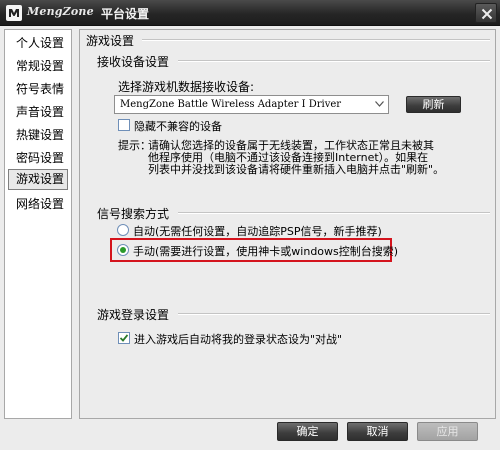 This screenshot has height=450, width=500. I want to click on hint-line: 列表中并没找到该设备请将硬件重新插入电脑并点击"刷新"。, so click(296, 169).